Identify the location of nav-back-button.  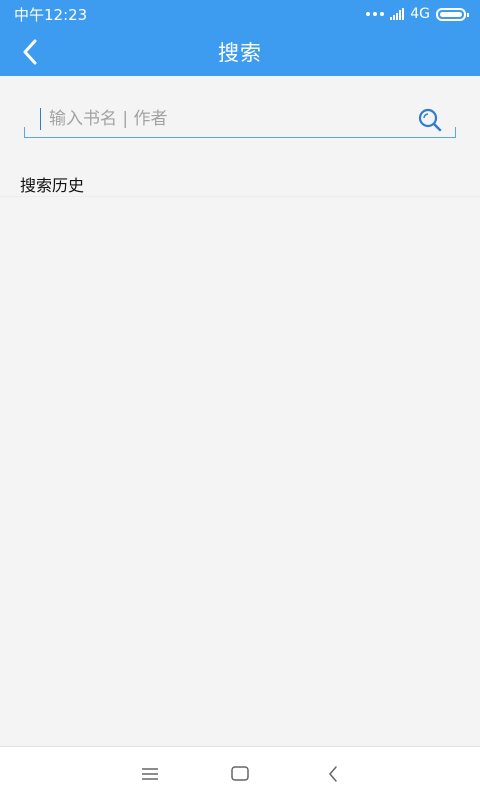
(333, 774).